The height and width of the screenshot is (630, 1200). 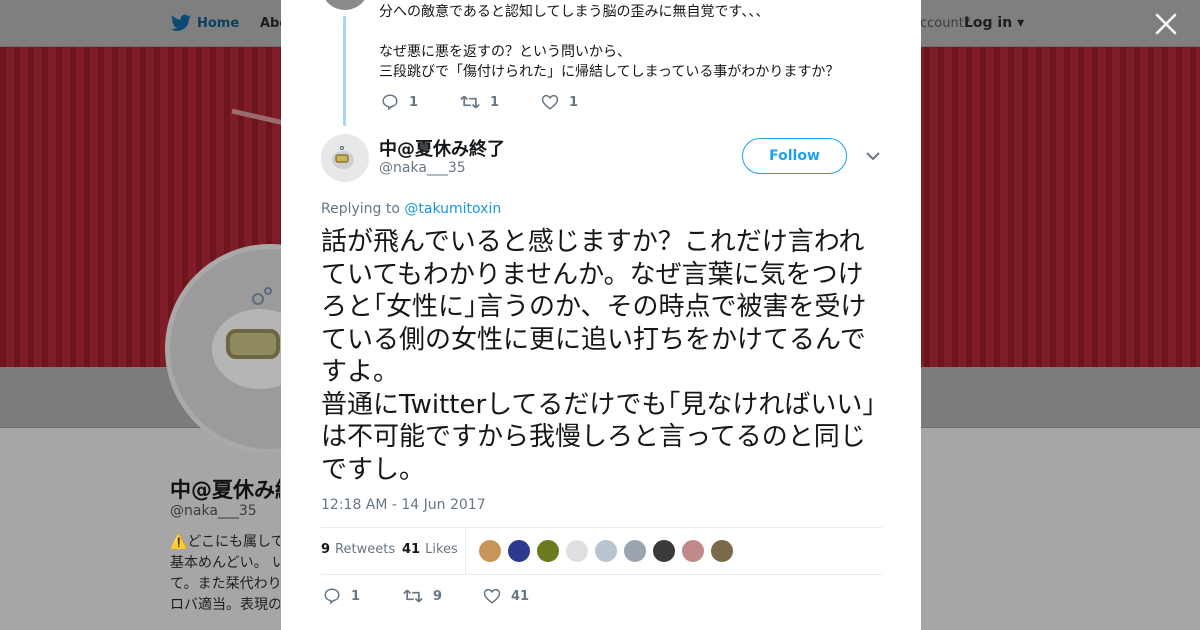 I want to click on bio-line: ロバ適当。表現の, so click(x=225, y=605).